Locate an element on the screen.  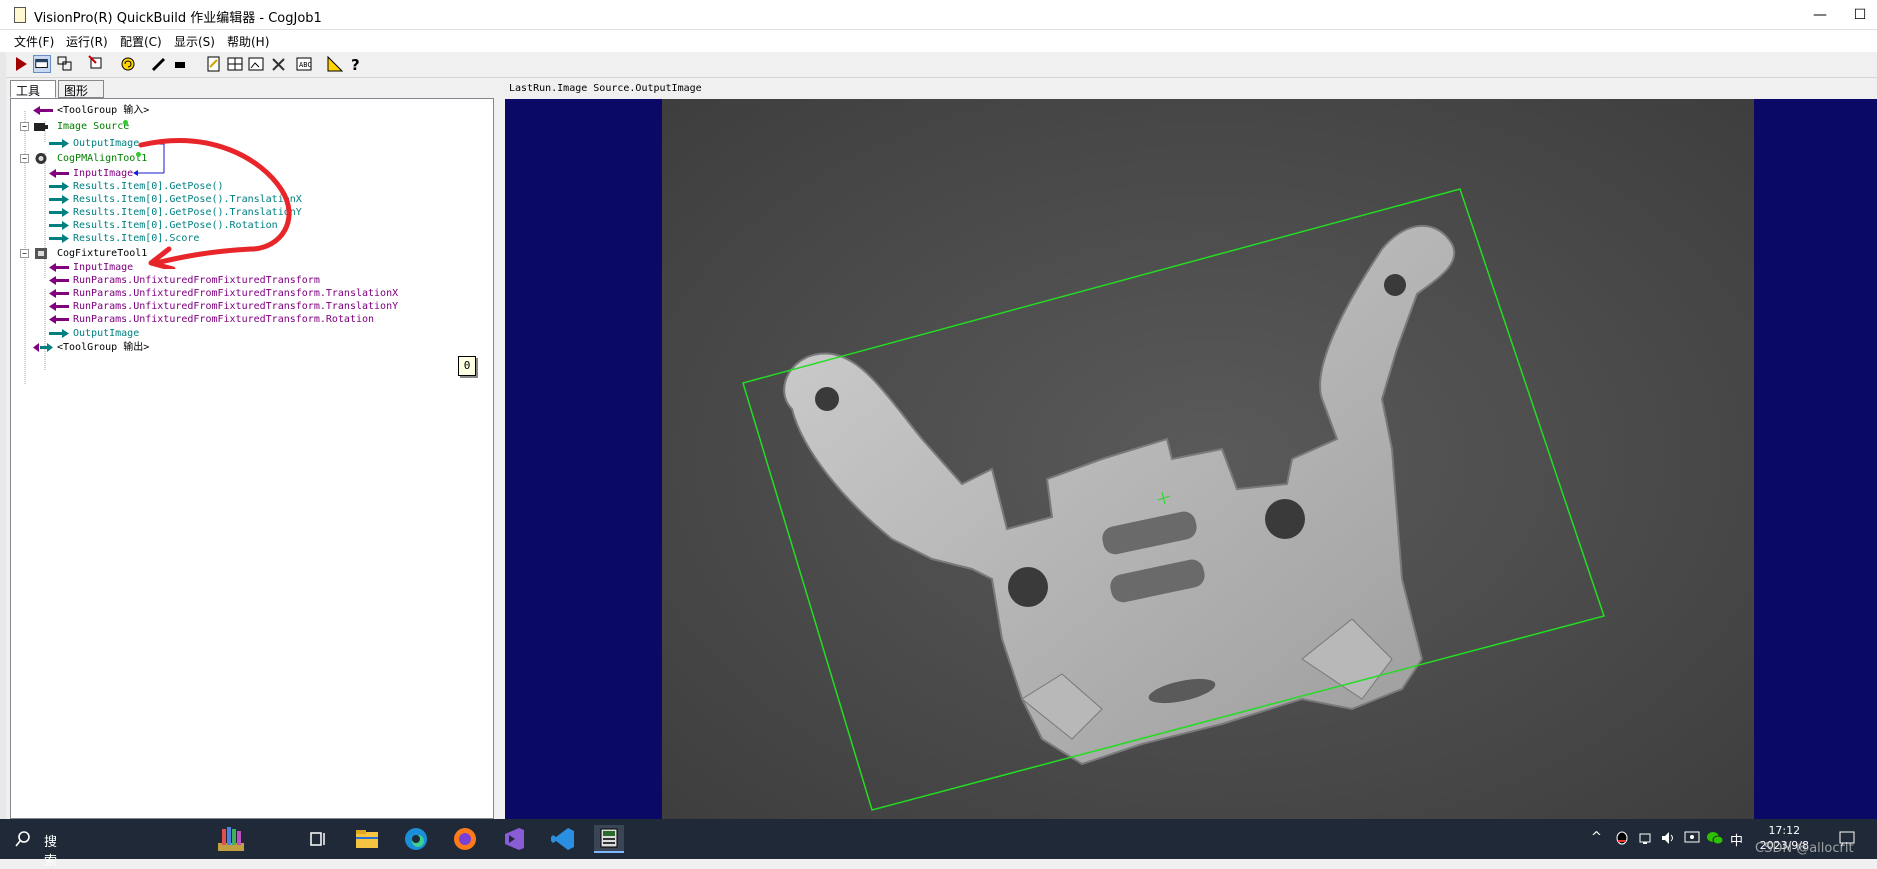
tools-icon is located at coordinates (279, 64).